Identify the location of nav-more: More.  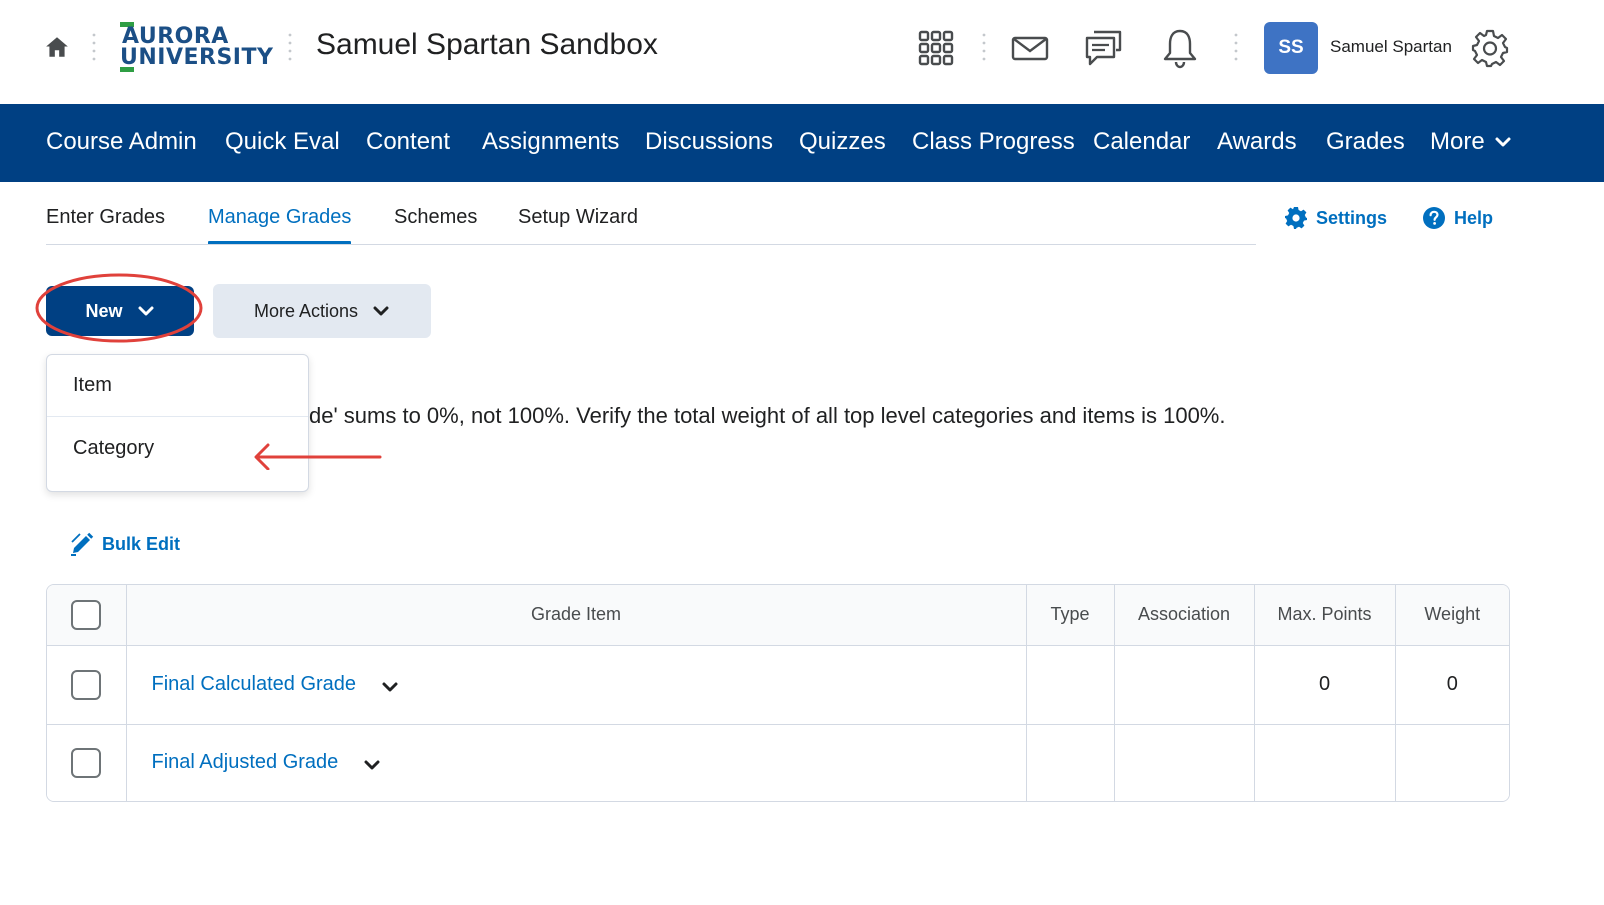
(1457, 142).